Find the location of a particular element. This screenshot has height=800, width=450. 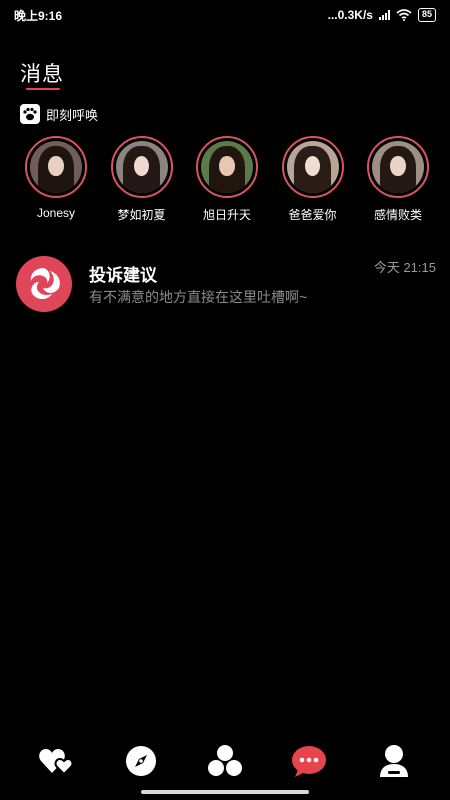

home-indicator is located at coordinates (225, 792).